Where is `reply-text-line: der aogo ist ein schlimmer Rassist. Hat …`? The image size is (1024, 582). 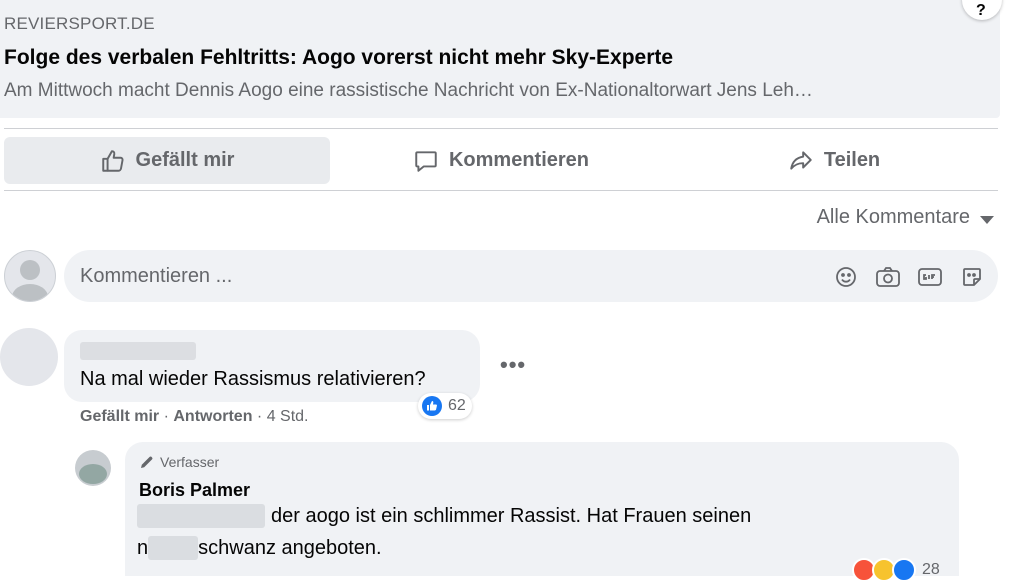
reply-text-line: der aogo ist ein schlimmer Rassist. Hat … is located at coordinates (444, 516).